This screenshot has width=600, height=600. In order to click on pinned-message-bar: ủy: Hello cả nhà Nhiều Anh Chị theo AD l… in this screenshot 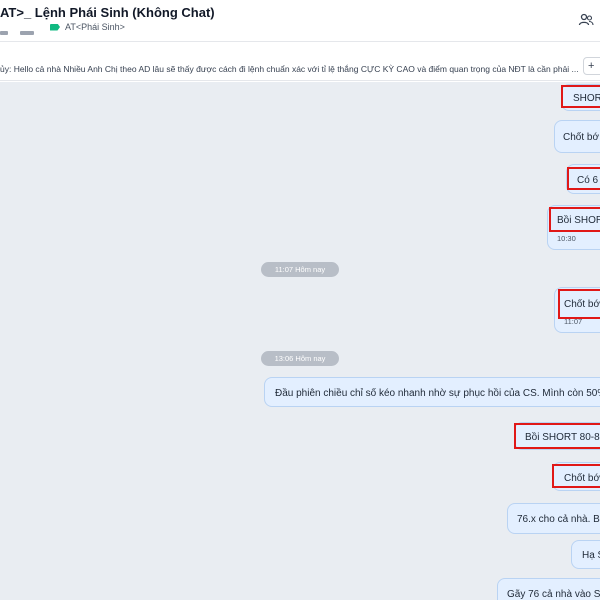, I will do `click(300, 69)`.